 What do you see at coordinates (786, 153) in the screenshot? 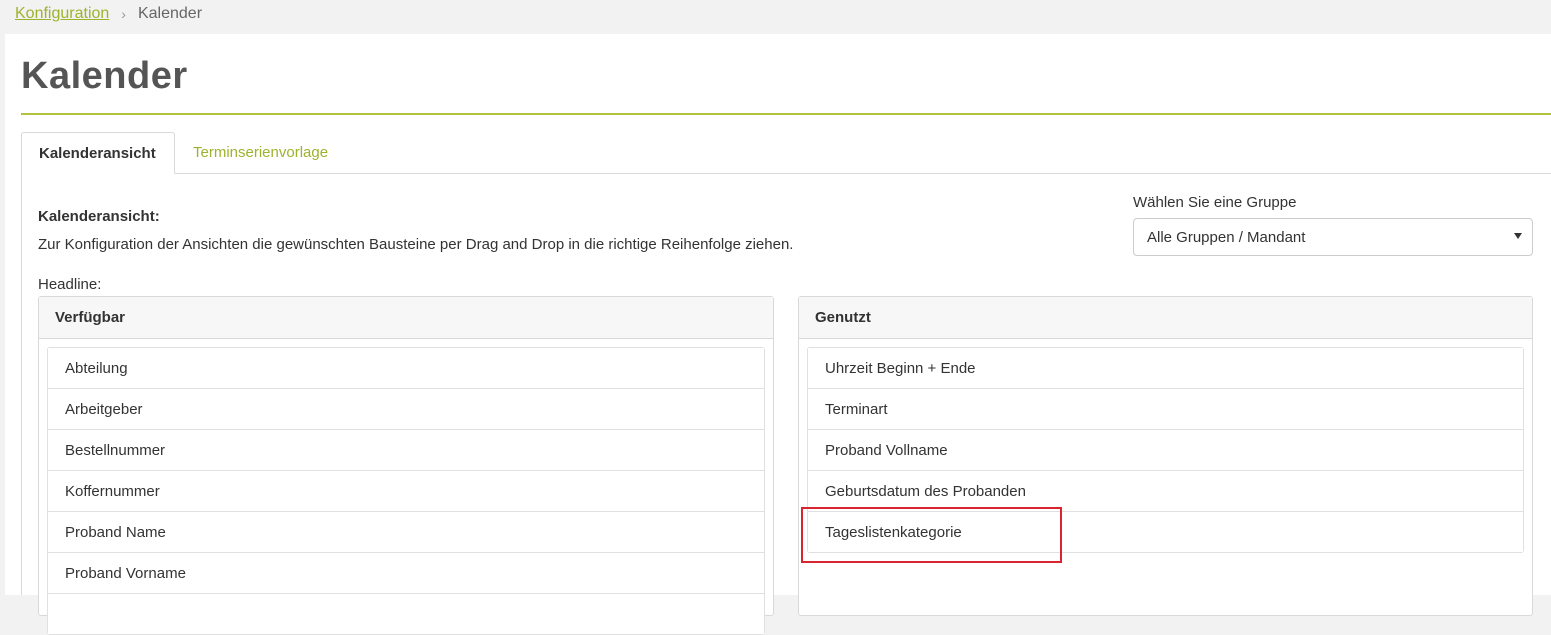
I see `tab-bar: Kalenderansicht Terminserienvorlage` at bounding box center [786, 153].